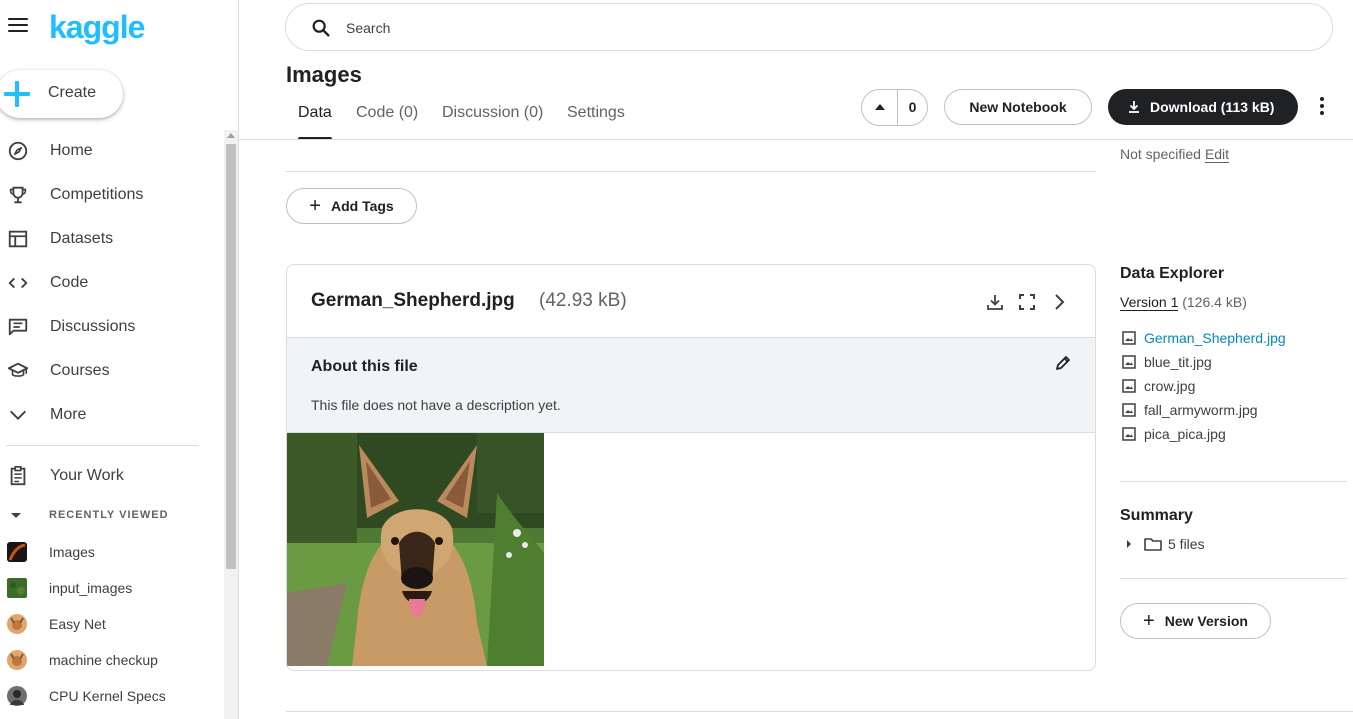 Image resolution: width=1353 pixels, height=719 pixels. Describe the element at coordinates (110, 552) in the screenshot. I see `recent-item-images: Images` at that location.